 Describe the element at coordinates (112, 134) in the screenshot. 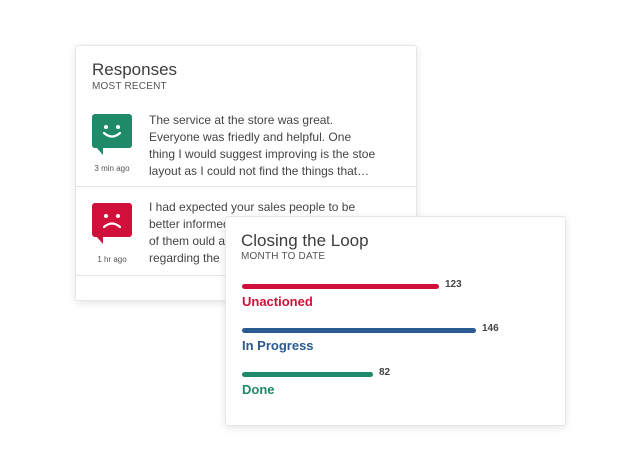

I see `happy-face-icon` at that location.